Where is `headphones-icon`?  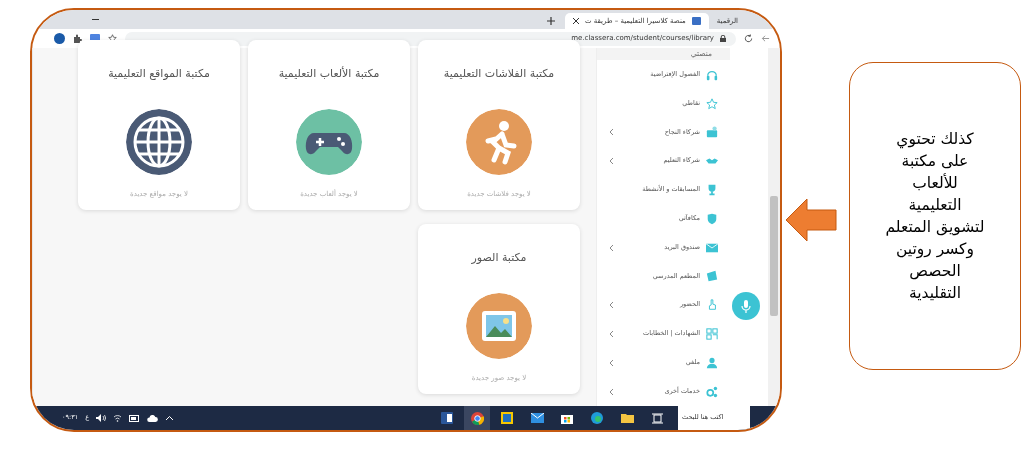 headphones-icon is located at coordinates (712, 74).